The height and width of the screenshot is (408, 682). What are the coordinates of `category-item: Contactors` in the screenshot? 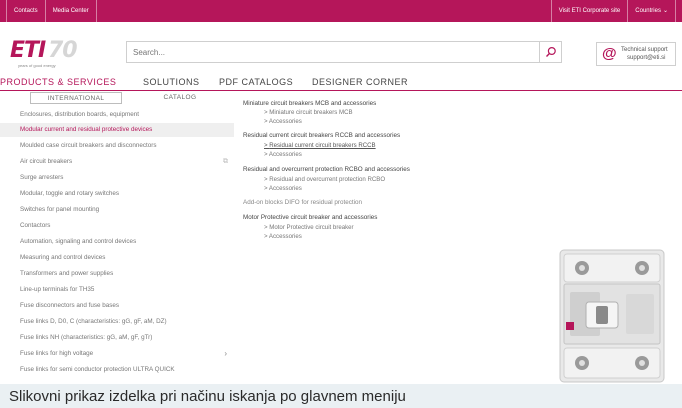 It's located at (117, 226).